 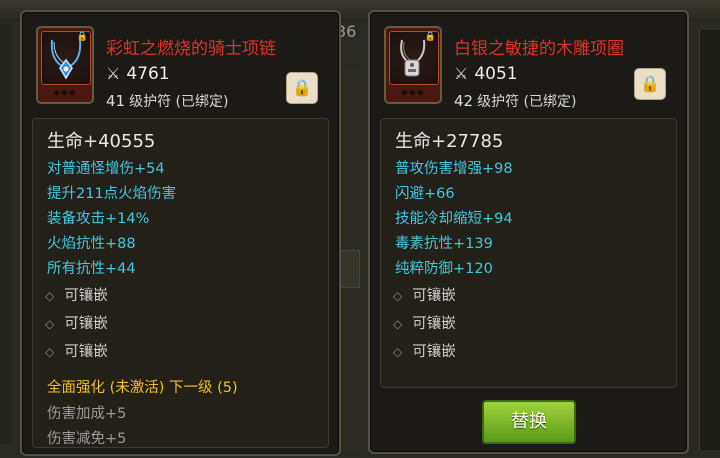 What do you see at coordinates (6, 234) in the screenshot?
I see `background-left-edge` at bounding box center [6, 234].